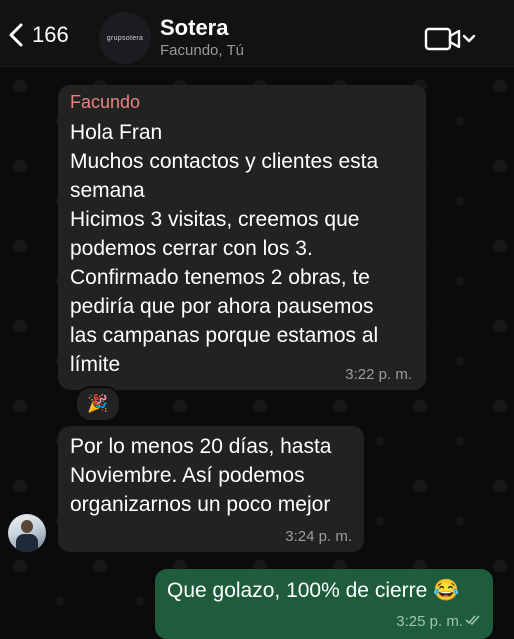 The image size is (514, 639). What do you see at coordinates (224, 161) in the screenshot?
I see `message-line: Muchos contactos y clientes esta` at bounding box center [224, 161].